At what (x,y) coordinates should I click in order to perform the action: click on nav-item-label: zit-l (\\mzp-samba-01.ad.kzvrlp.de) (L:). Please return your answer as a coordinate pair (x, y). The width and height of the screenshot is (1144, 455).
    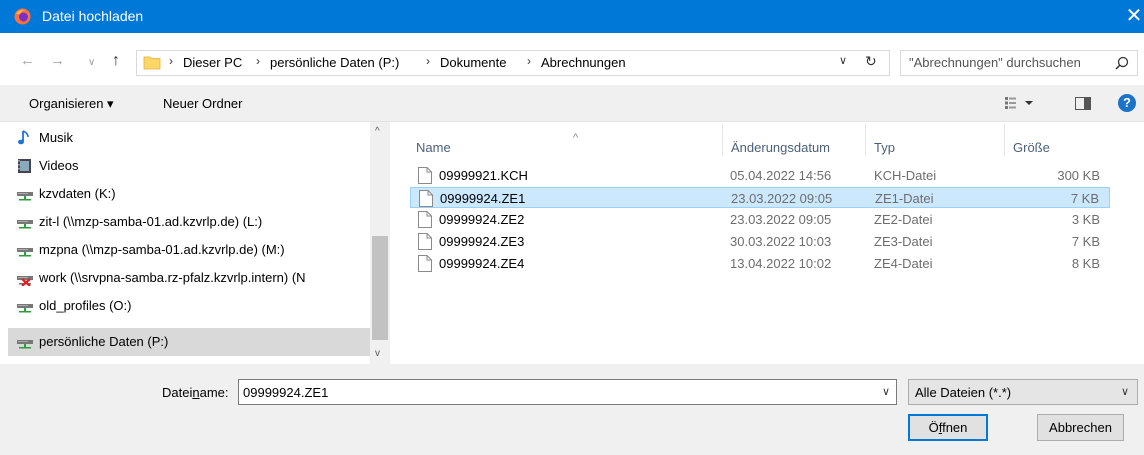
    Looking at the image, I should click on (151, 221).